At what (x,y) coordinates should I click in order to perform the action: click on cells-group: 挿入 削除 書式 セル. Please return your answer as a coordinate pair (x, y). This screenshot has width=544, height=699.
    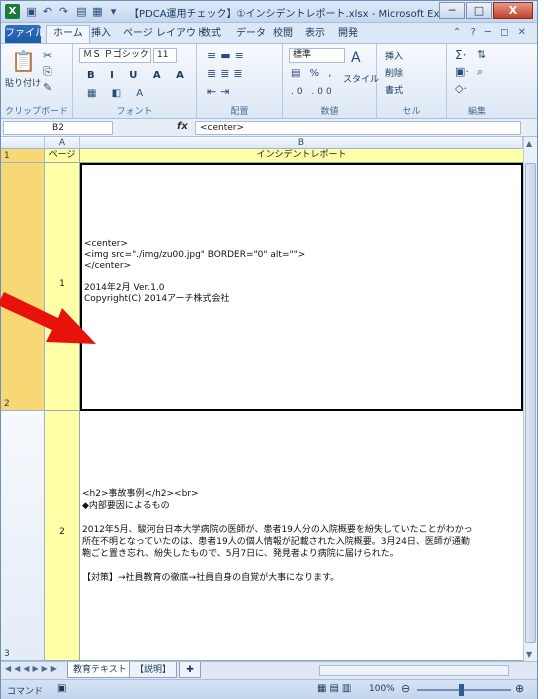
    Looking at the image, I should click on (412, 81).